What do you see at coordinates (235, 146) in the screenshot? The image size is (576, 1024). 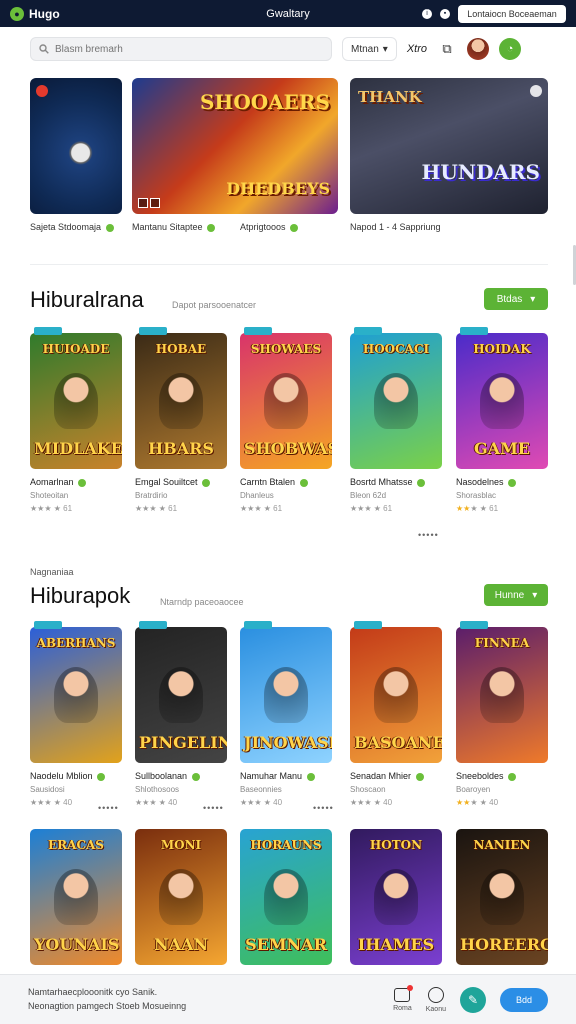 I see `featured-card-2: SHOOAERS DHEDBEYS` at bounding box center [235, 146].